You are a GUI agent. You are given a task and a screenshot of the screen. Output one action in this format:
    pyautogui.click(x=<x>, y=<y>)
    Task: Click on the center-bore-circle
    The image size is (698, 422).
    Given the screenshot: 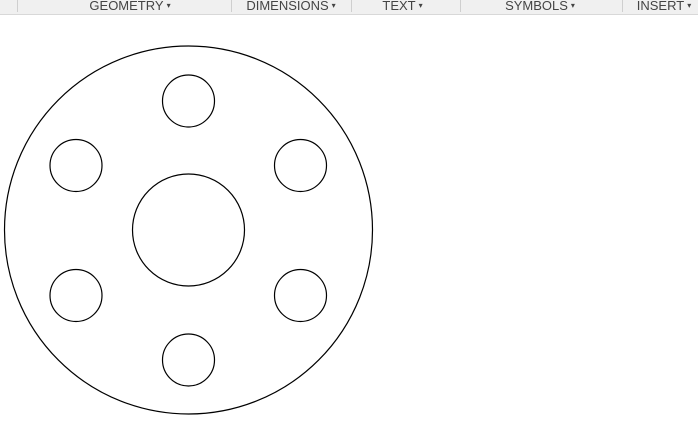 What is the action you would take?
    pyautogui.click(x=188, y=230)
    